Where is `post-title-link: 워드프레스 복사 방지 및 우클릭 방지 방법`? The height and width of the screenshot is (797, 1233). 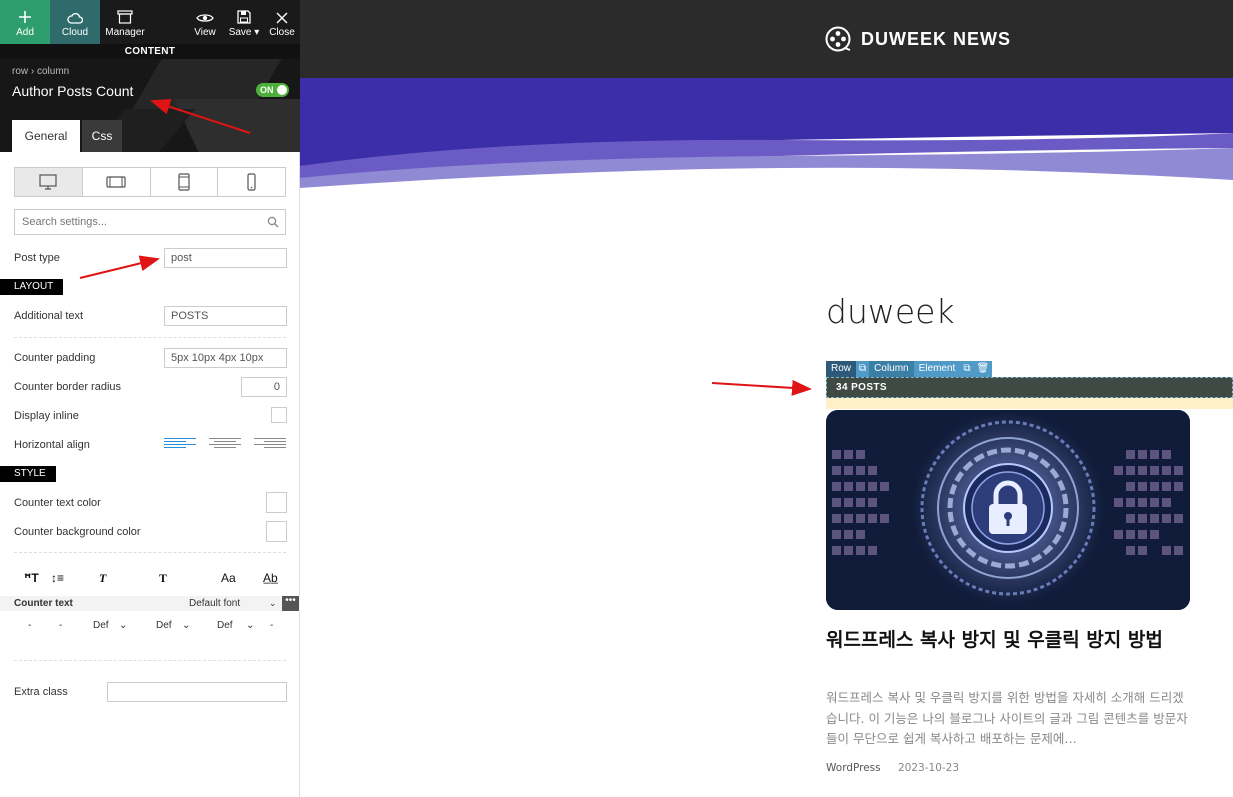 post-title-link: 워드프레스 복사 방지 및 우클릭 방지 방법 is located at coordinates (1008, 640).